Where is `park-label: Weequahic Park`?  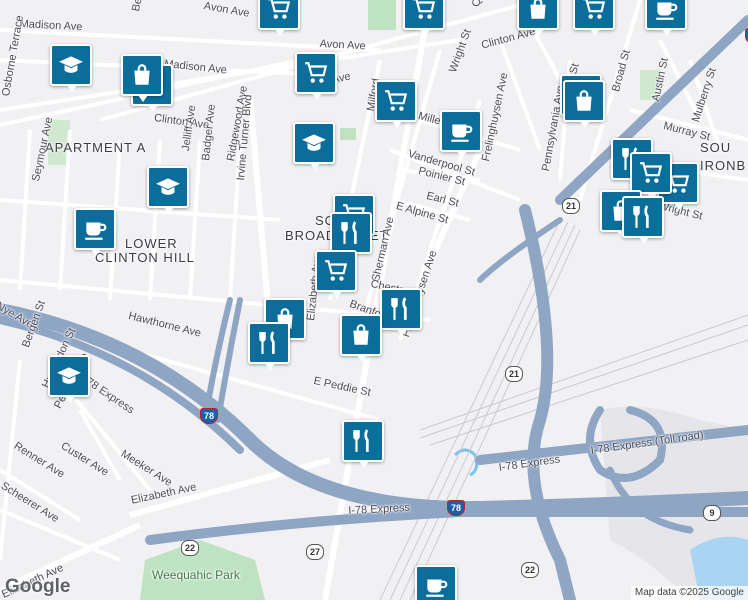
park-label: Weequahic Park is located at coordinates (196, 575).